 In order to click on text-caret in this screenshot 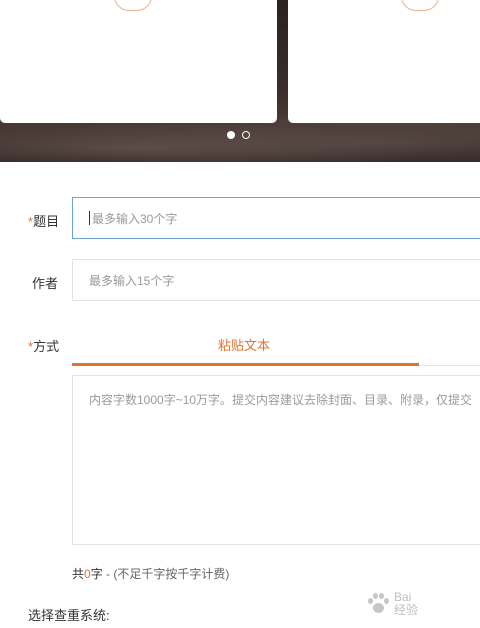, I will do `click(89, 218)`.